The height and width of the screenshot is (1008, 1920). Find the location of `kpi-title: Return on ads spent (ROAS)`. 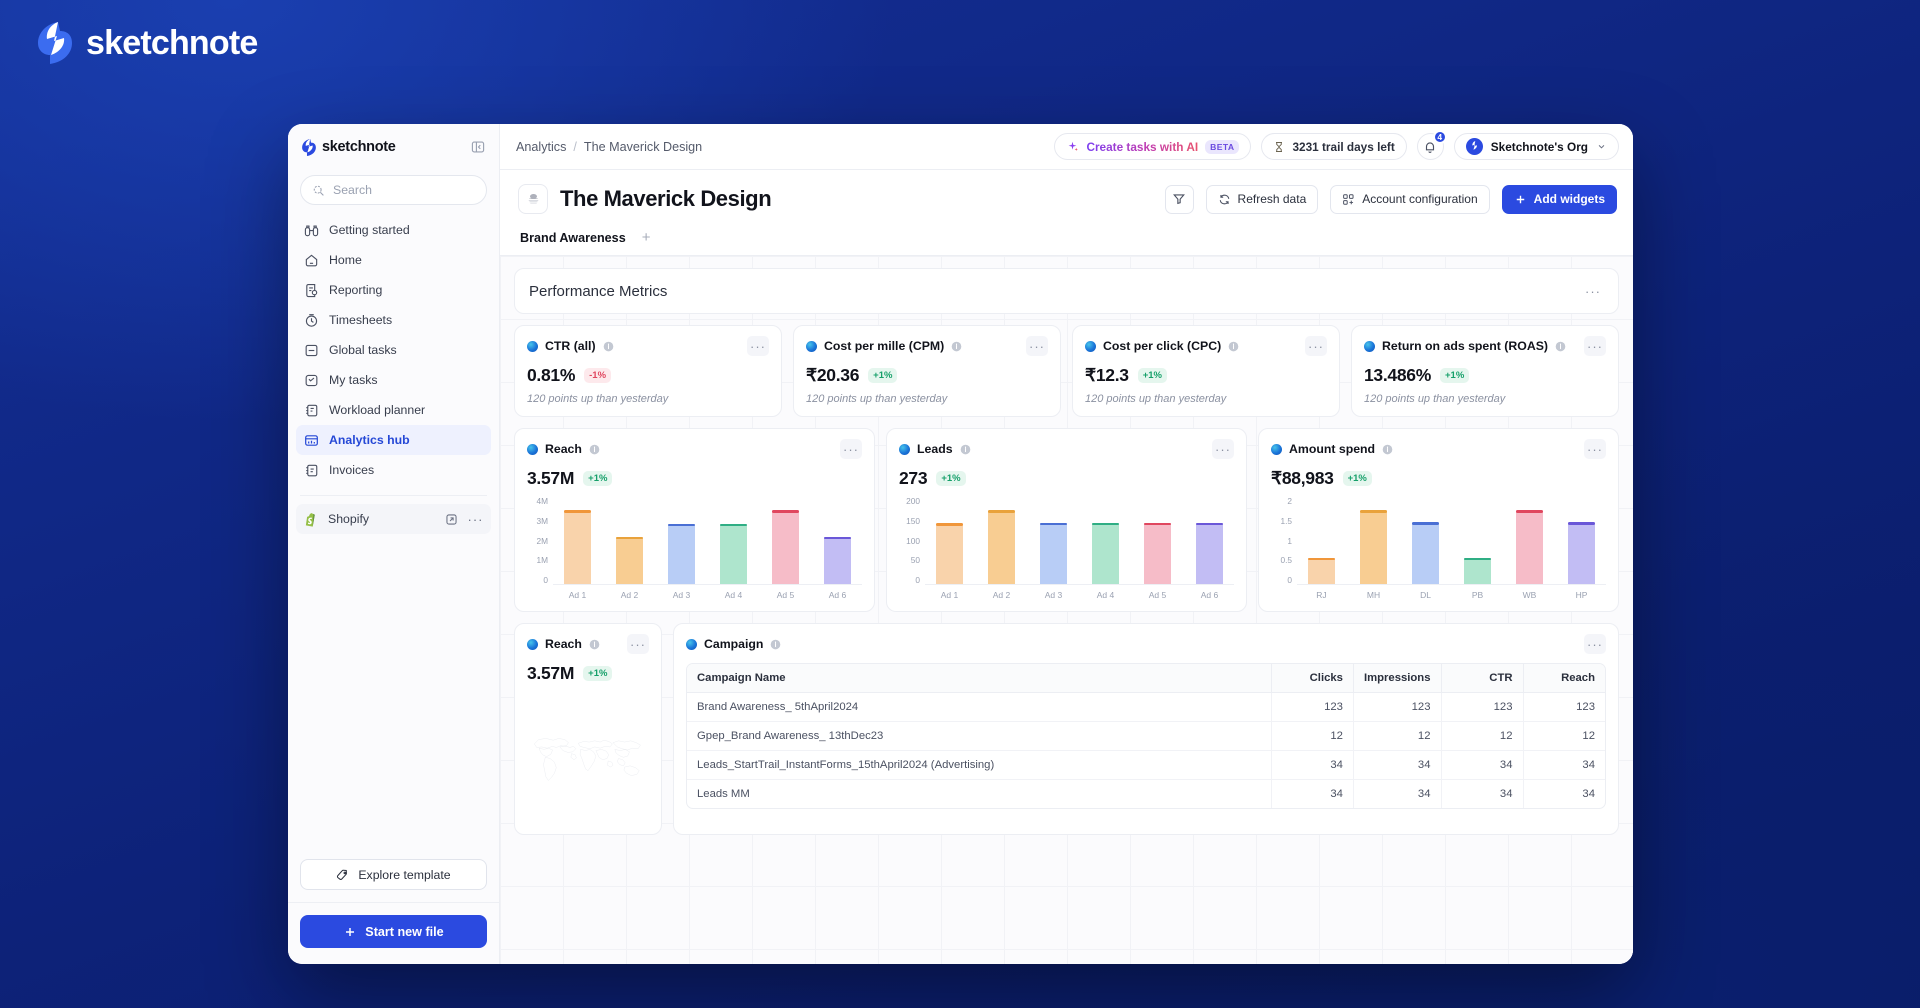

kpi-title: Return on ads spent (ROAS) is located at coordinates (1465, 346).